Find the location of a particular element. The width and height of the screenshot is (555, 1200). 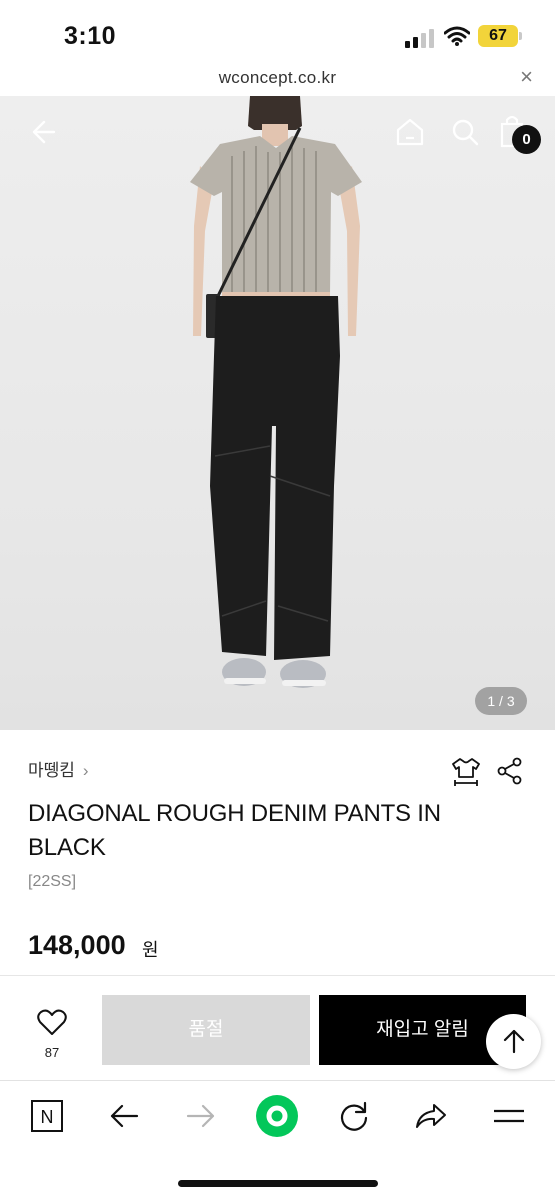

wishlist-count: 87 is located at coordinates (52, 1052).